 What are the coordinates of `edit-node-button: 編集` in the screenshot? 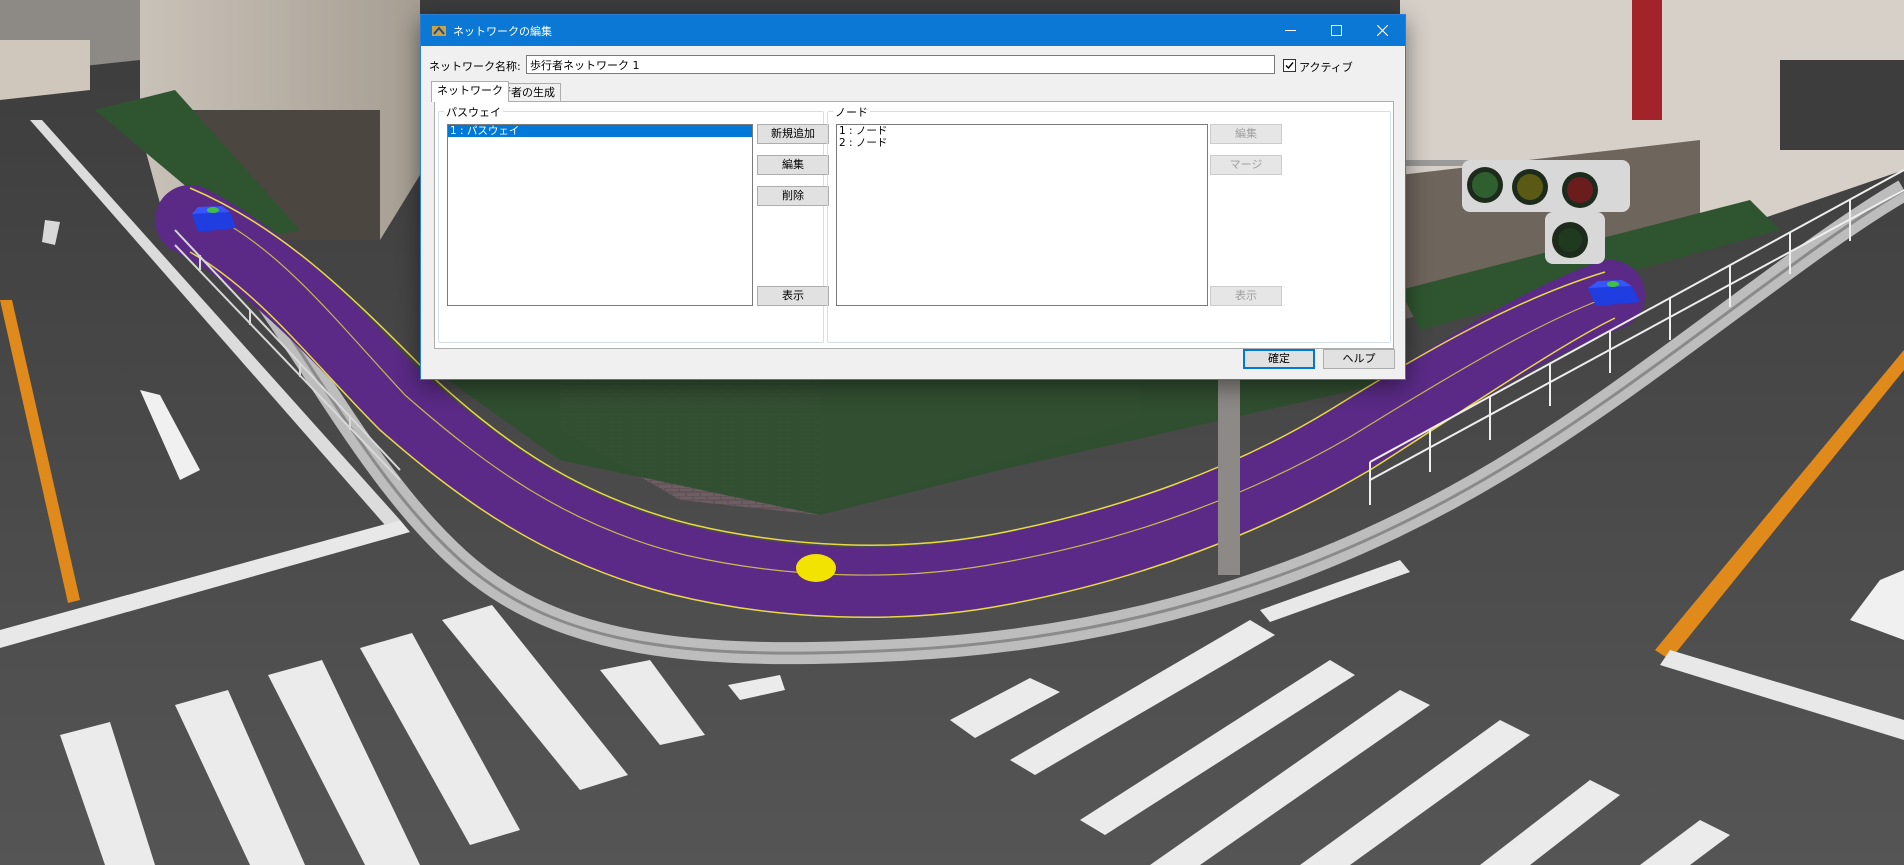 It's located at (1246, 134).